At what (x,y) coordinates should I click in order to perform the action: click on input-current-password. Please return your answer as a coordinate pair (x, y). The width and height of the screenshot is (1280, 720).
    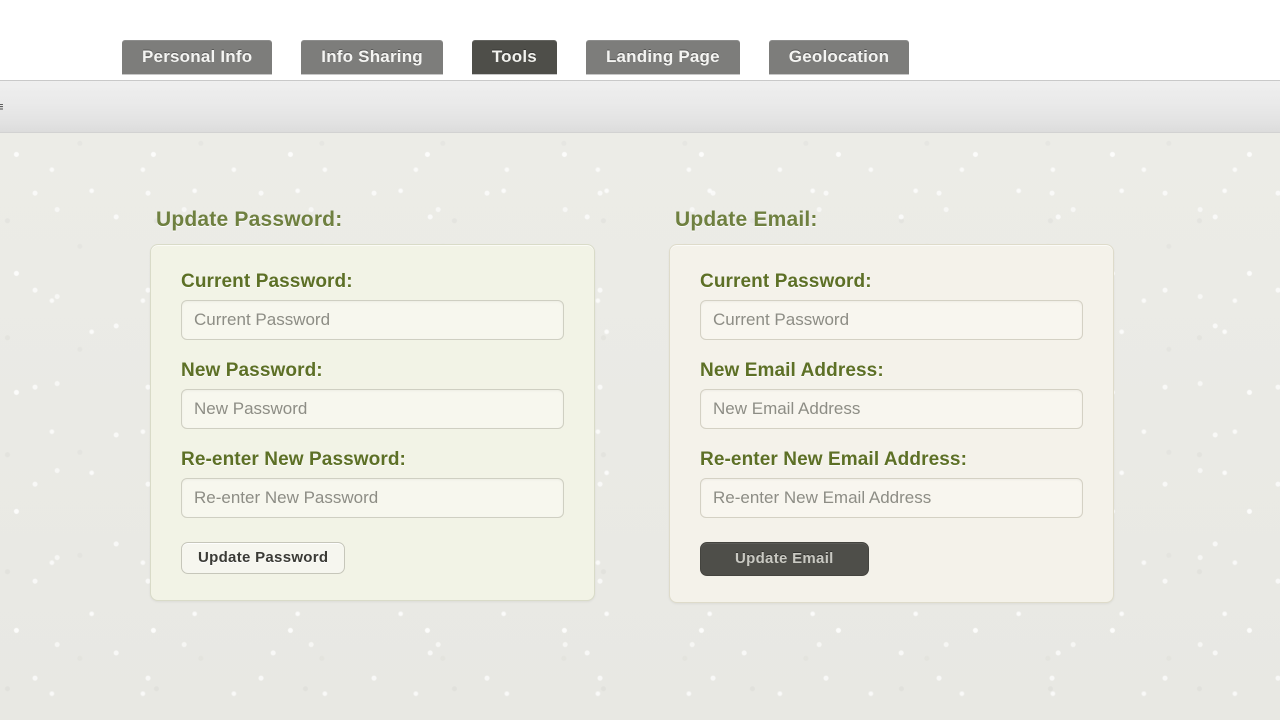
    Looking at the image, I should click on (372, 320).